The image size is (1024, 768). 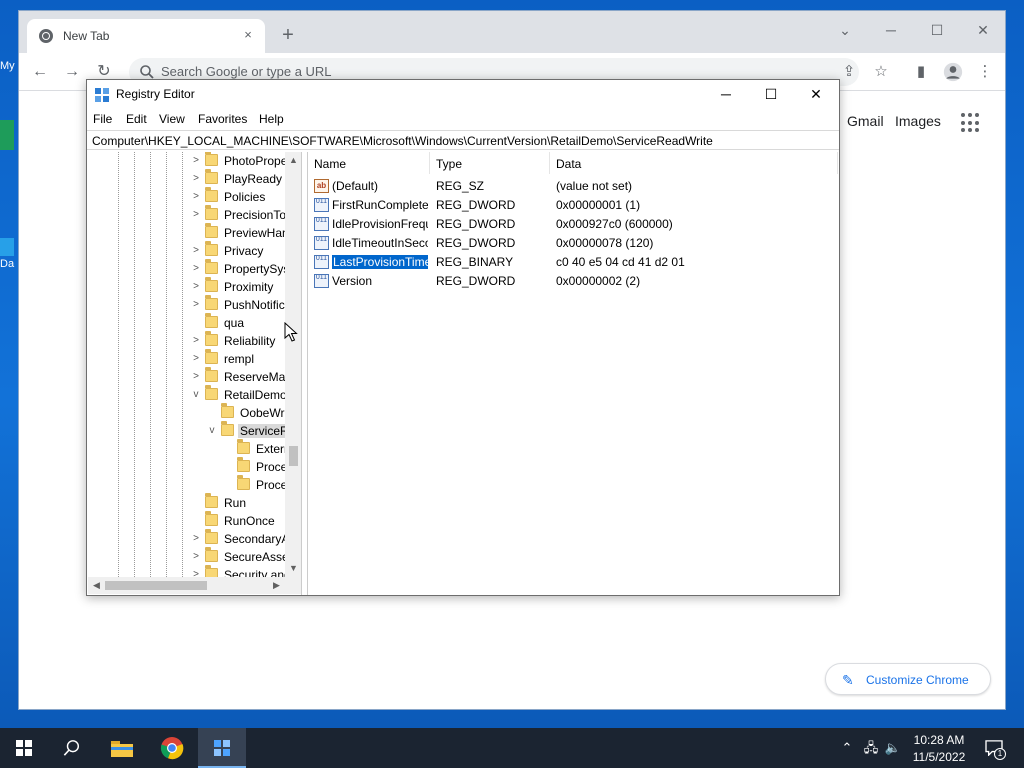 I want to click on menu-edit: Edit, so click(x=136, y=119).